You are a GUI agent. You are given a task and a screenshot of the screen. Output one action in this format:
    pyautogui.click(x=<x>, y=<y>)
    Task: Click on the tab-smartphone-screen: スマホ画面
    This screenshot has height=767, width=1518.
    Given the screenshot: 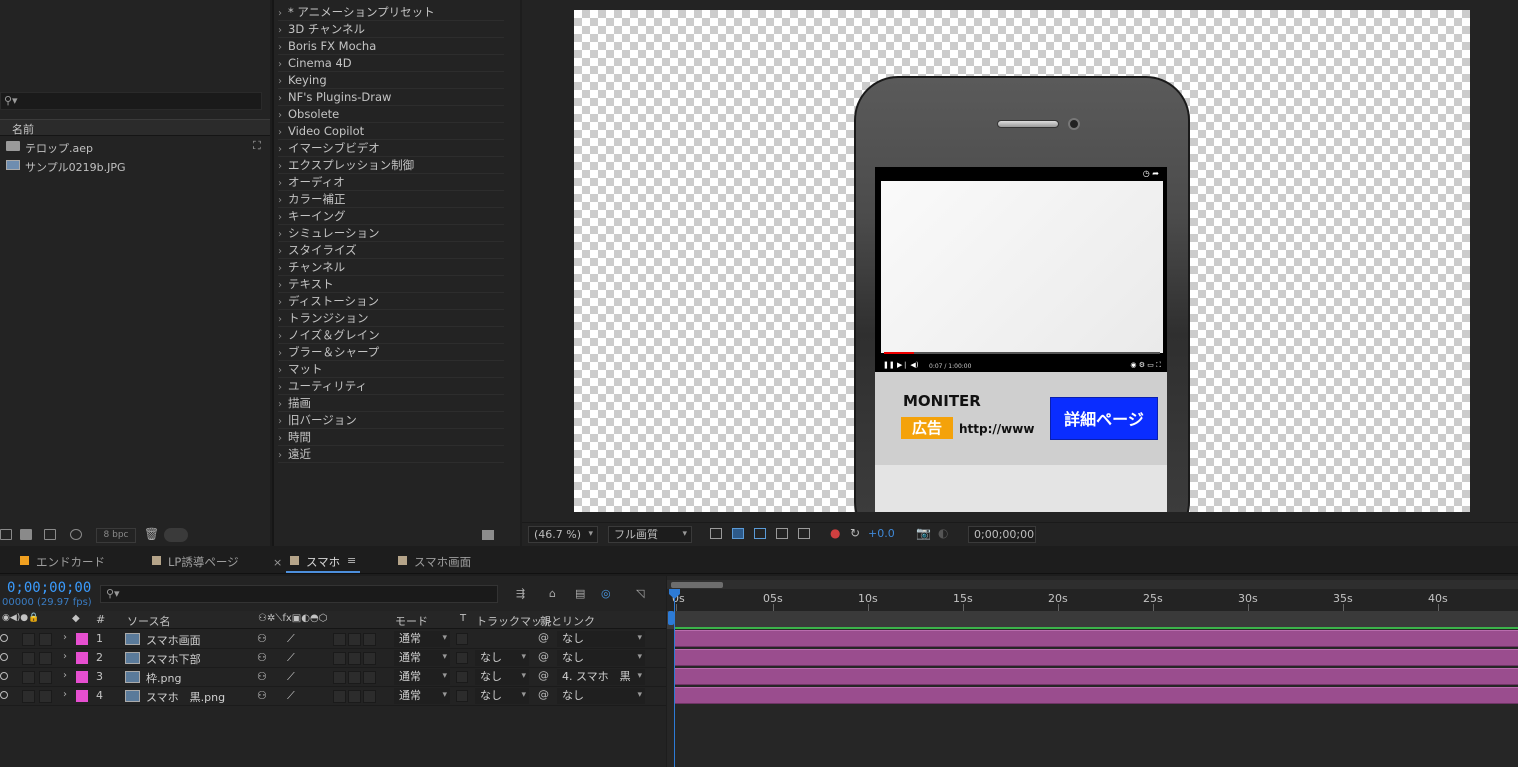 What is the action you would take?
    pyautogui.click(x=434, y=562)
    